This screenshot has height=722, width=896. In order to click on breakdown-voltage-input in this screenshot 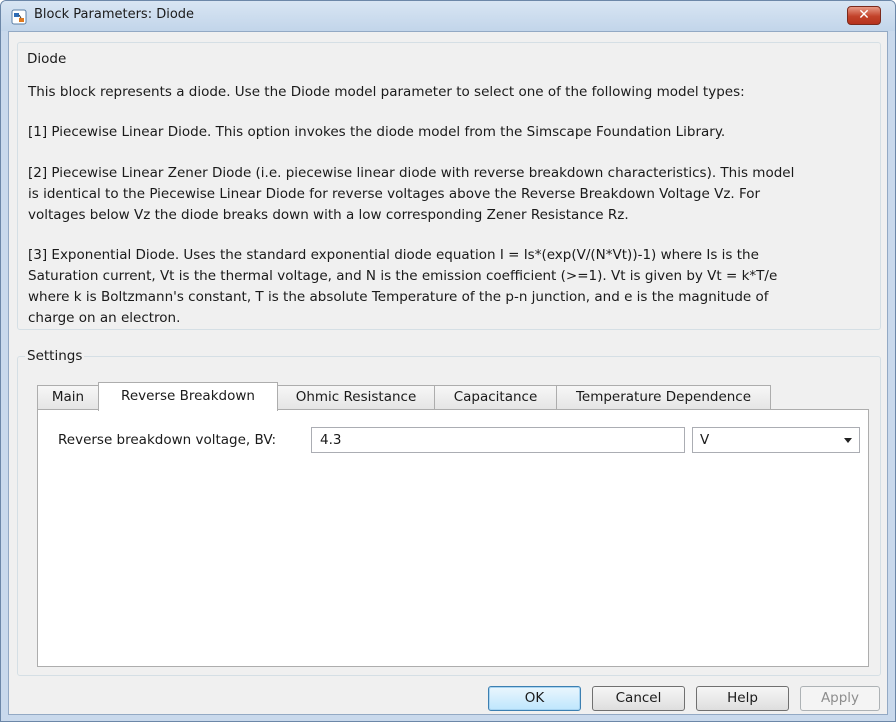, I will do `click(498, 440)`.